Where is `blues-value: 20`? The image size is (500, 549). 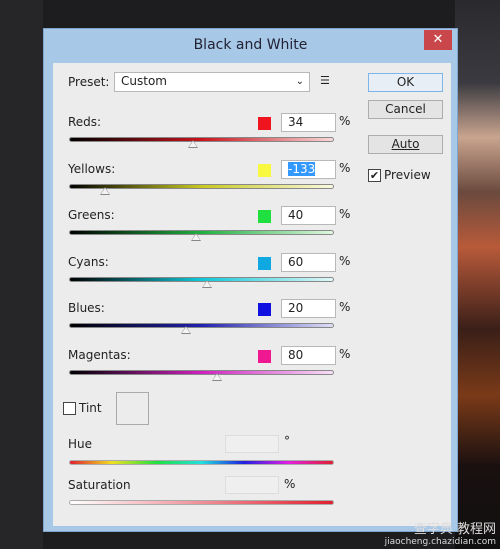 blues-value: 20 is located at coordinates (296, 308).